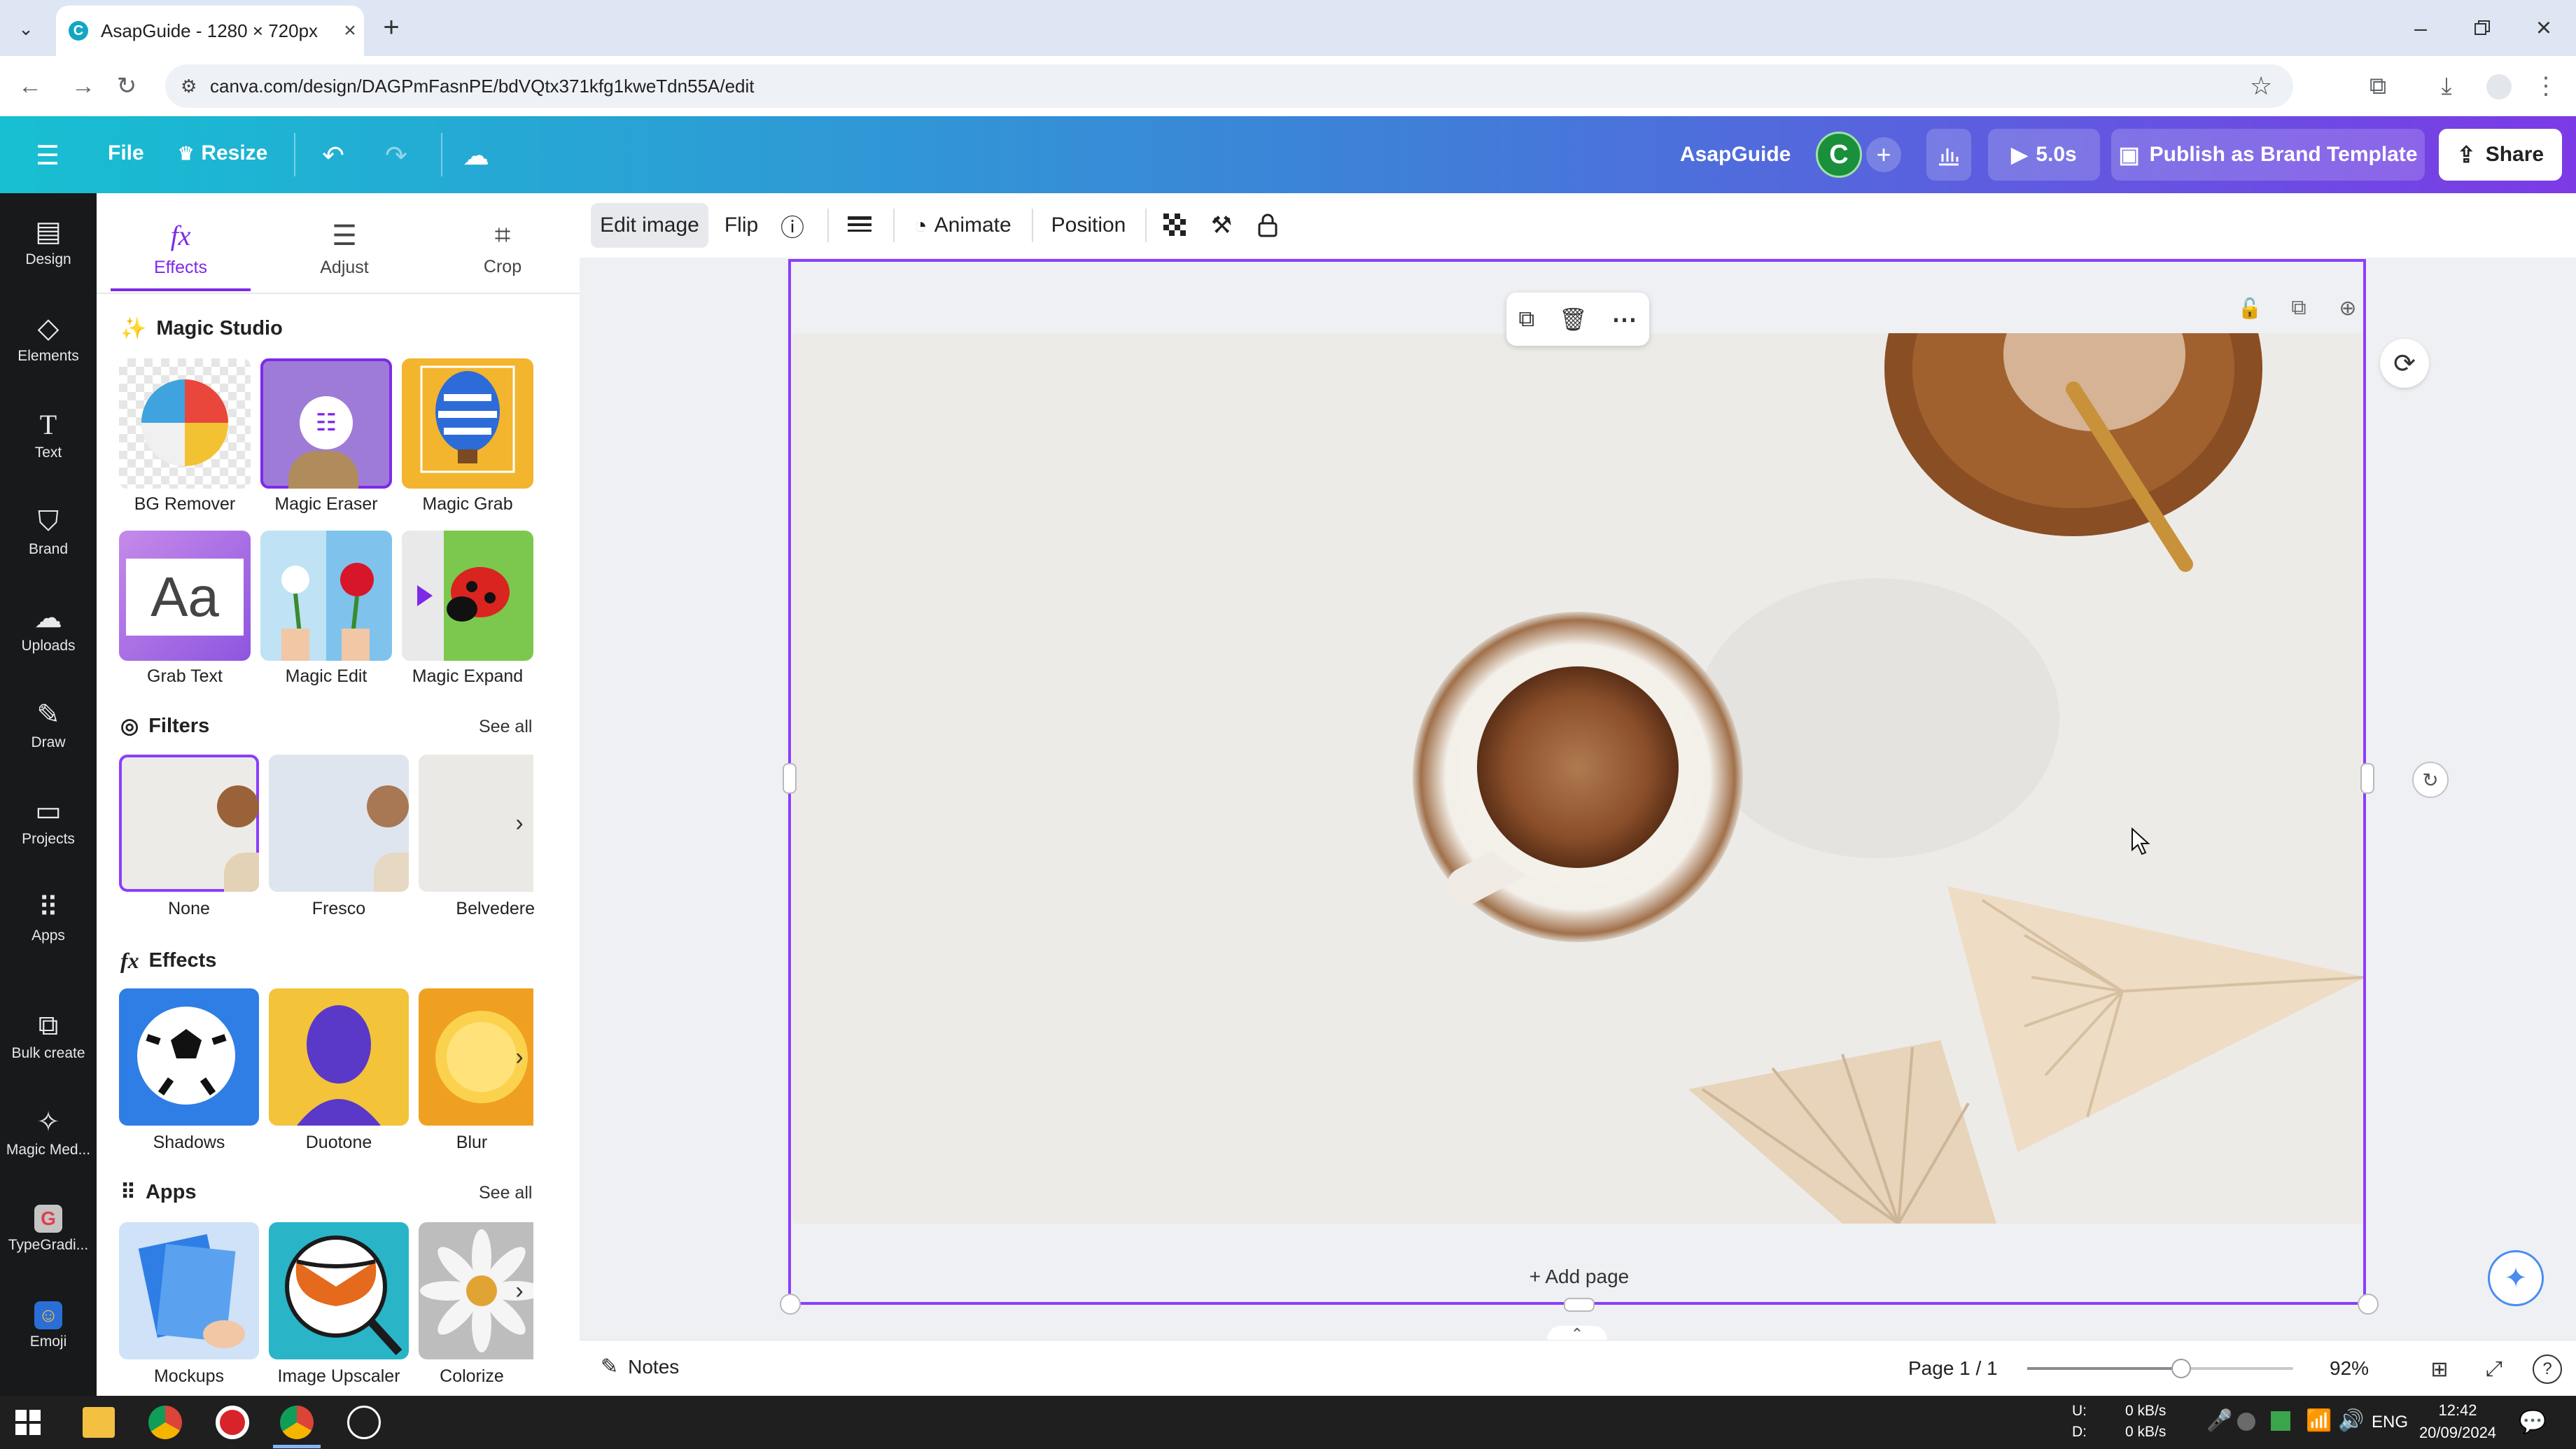 The image size is (2576, 1449). Describe the element at coordinates (232, 1422) in the screenshot. I see `recorder-icon` at that location.